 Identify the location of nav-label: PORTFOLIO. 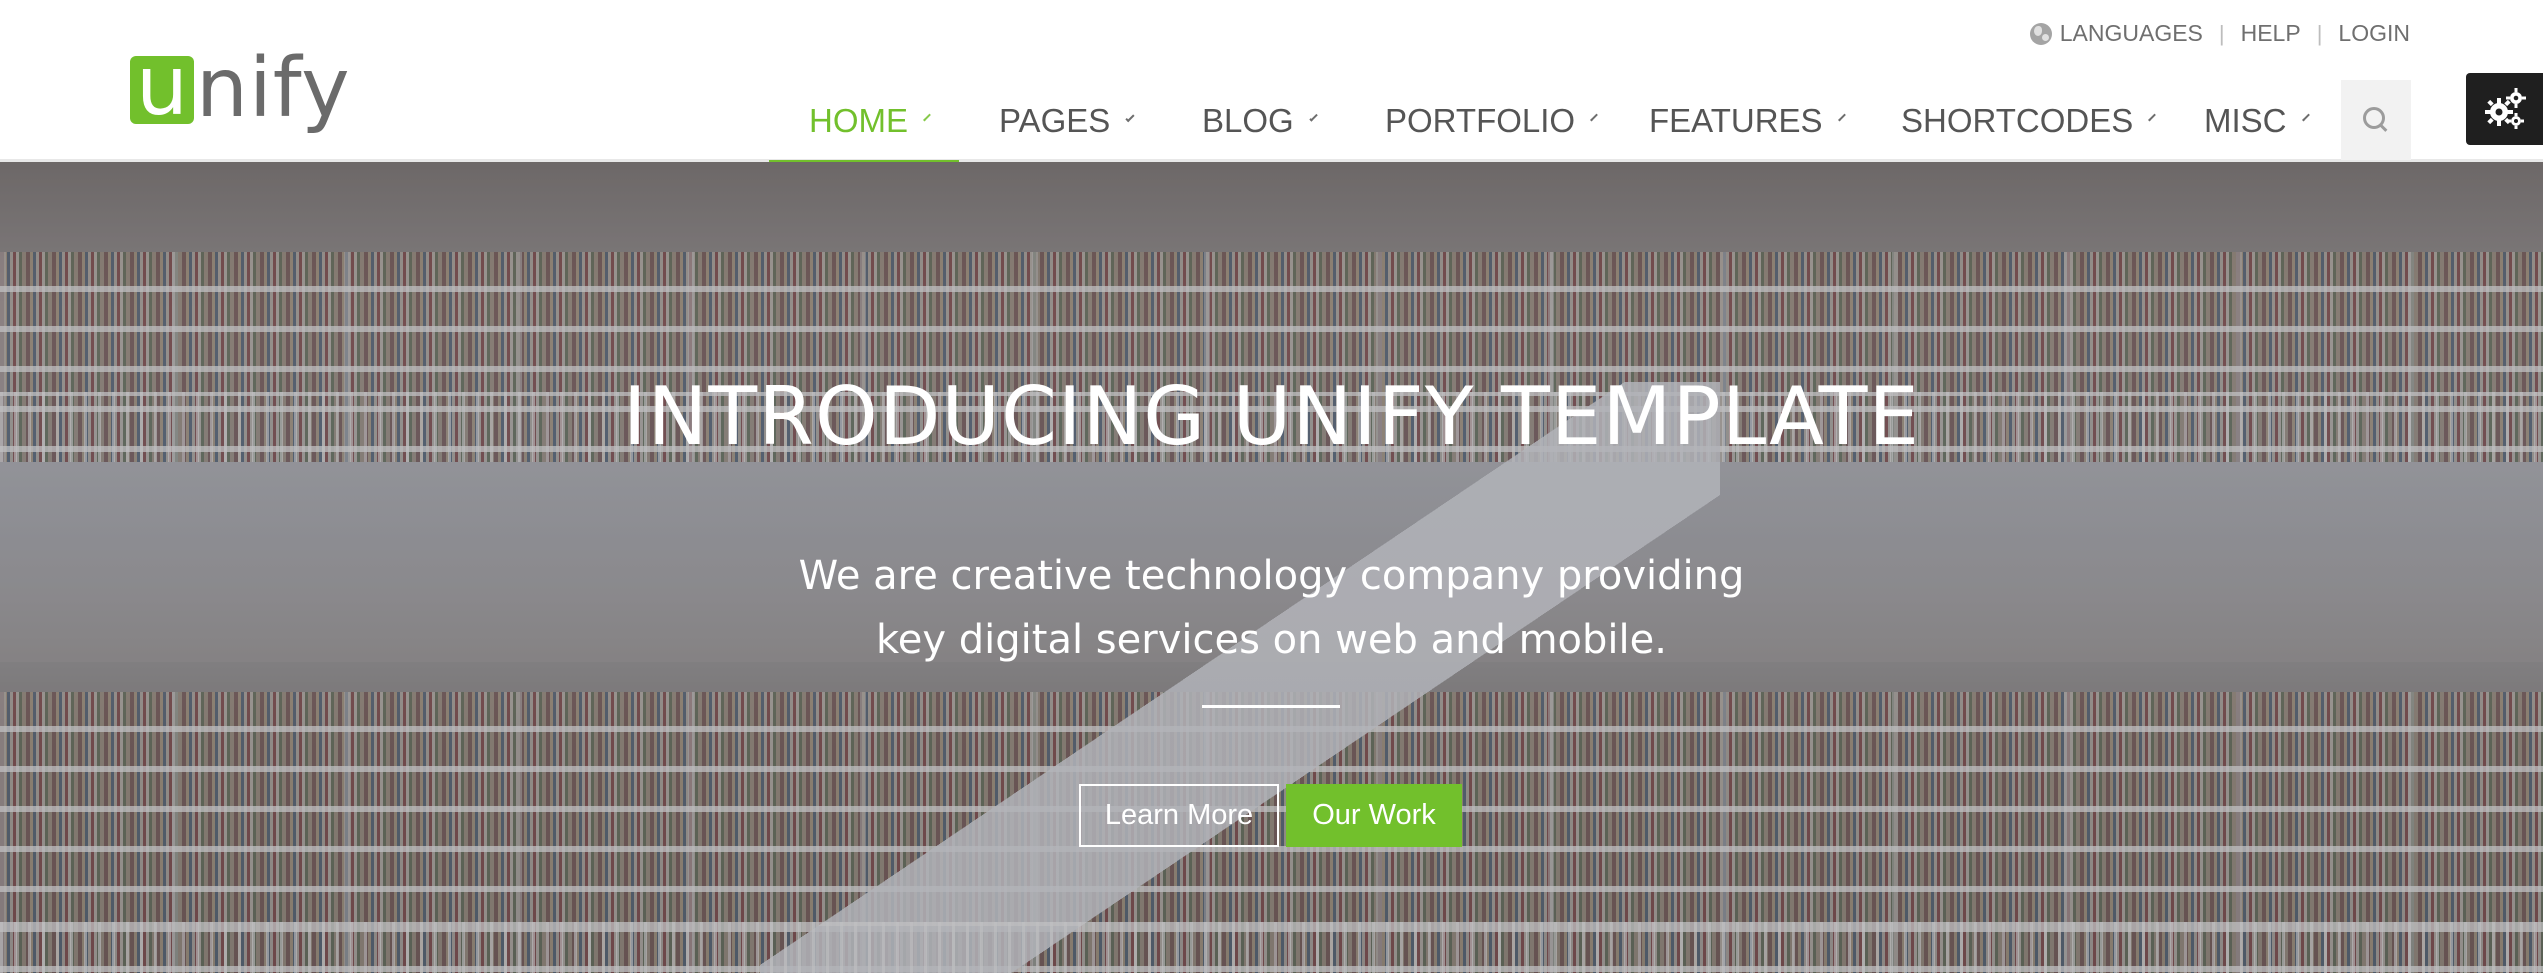
(1480, 120).